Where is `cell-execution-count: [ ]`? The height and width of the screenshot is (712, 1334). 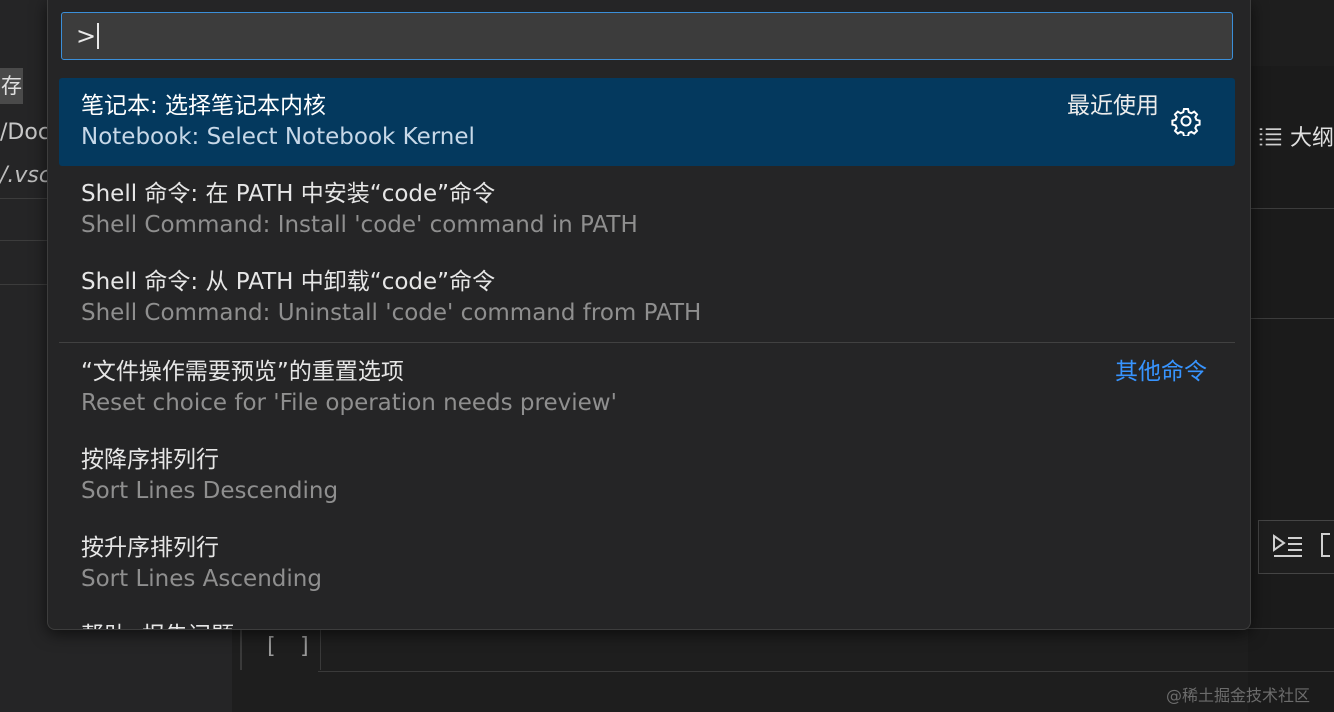
cell-execution-count: [ ] is located at coordinates (290, 646).